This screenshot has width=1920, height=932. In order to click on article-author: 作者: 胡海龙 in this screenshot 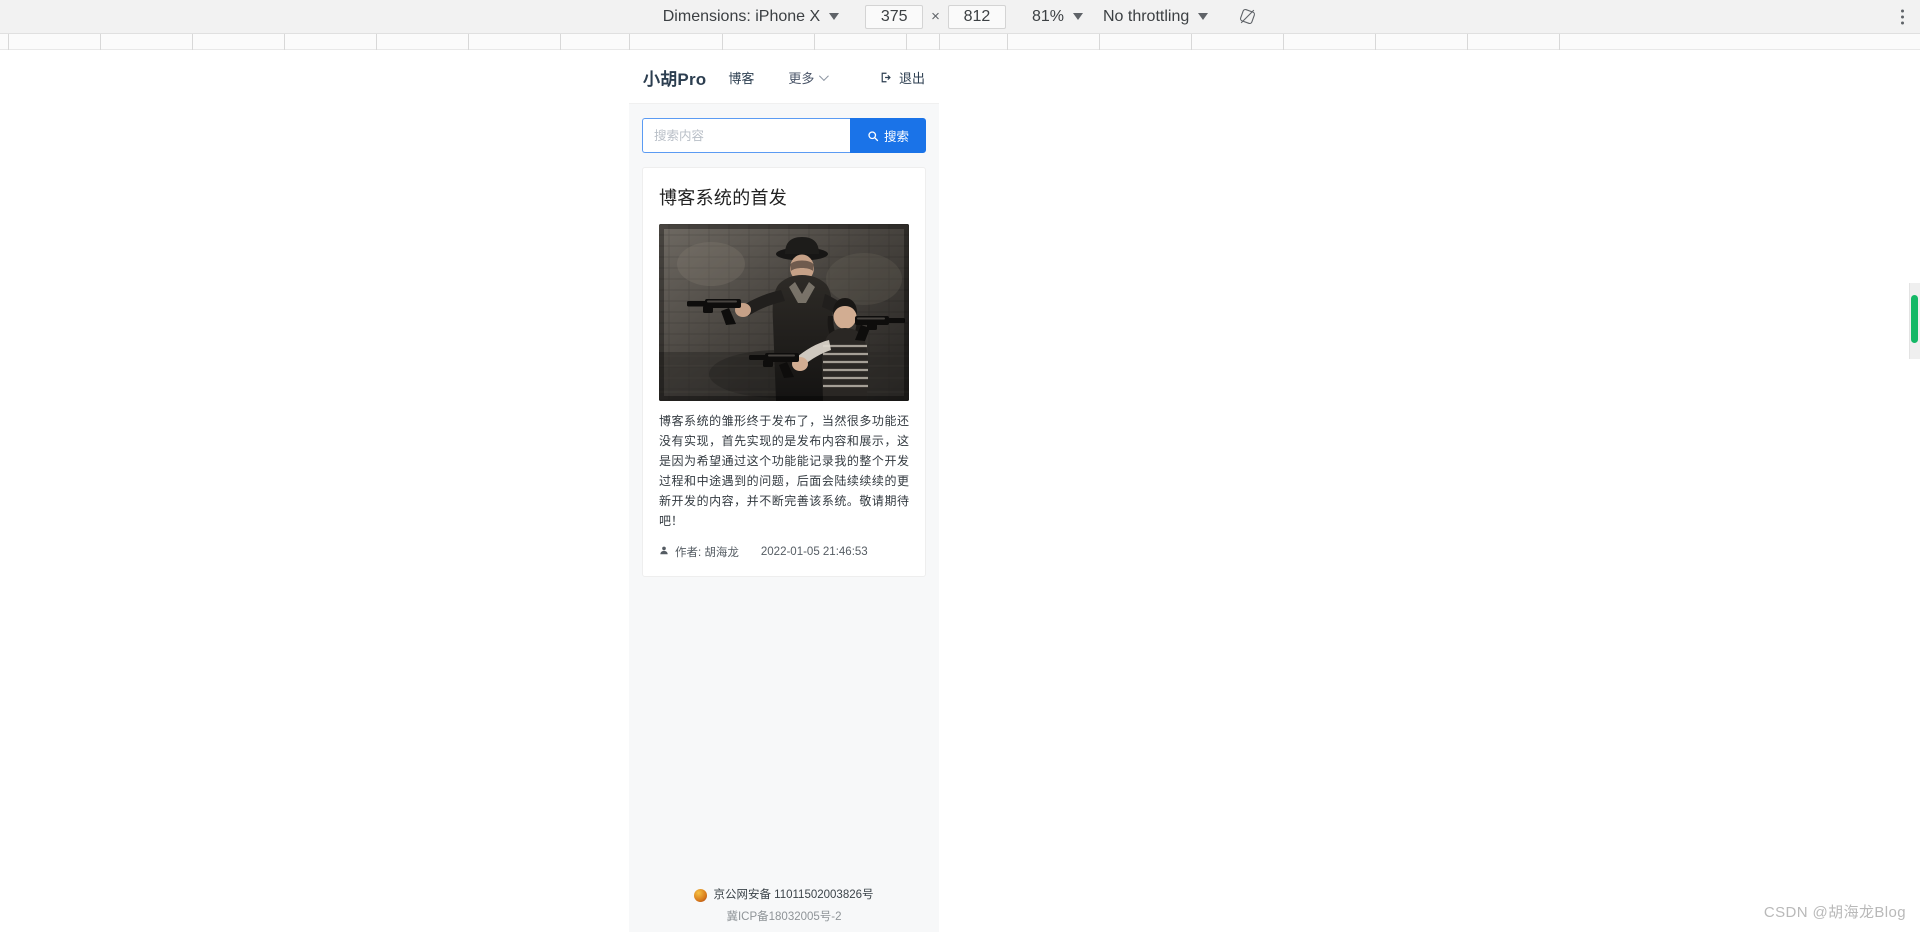, I will do `click(707, 553)`.